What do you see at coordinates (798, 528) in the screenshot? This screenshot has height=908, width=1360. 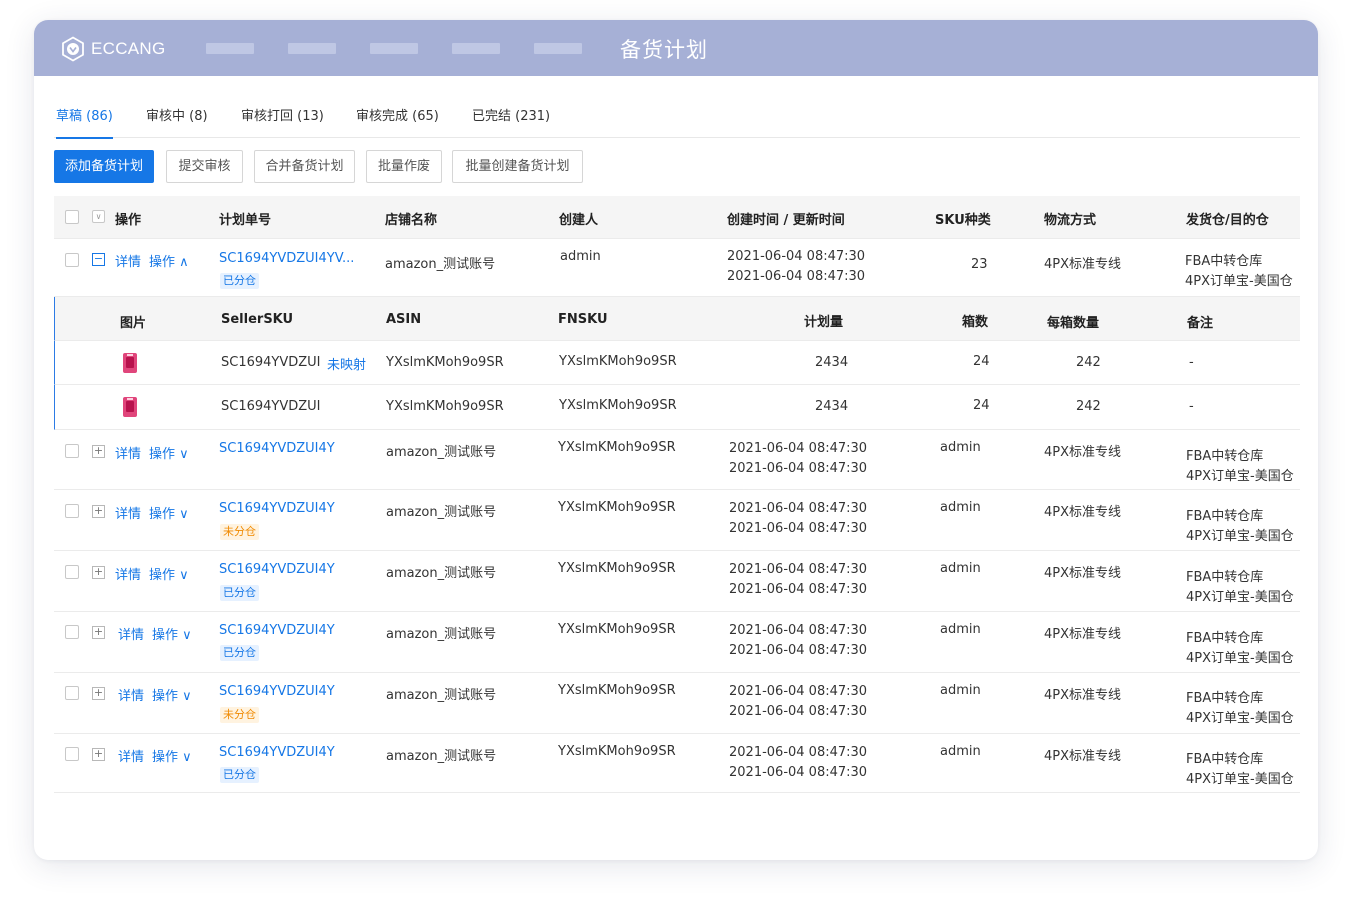 I see `updated-time: 2021-06-04 08:47:30` at bounding box center [798, 528].